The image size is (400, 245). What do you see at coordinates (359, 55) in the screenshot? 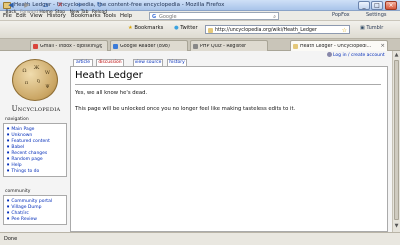
I see `login-link: Log in / create account` at bounding box center [359, 55].